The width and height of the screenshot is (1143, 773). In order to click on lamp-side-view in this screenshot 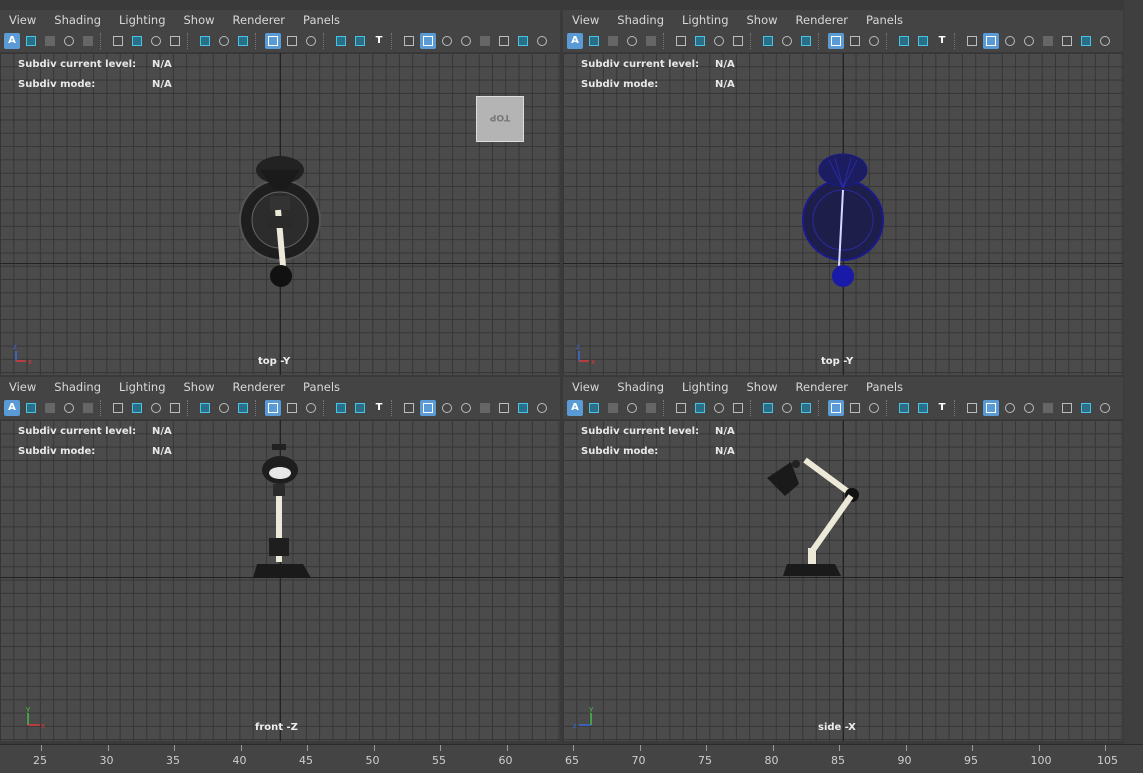, I will do `click(818, 518)`.